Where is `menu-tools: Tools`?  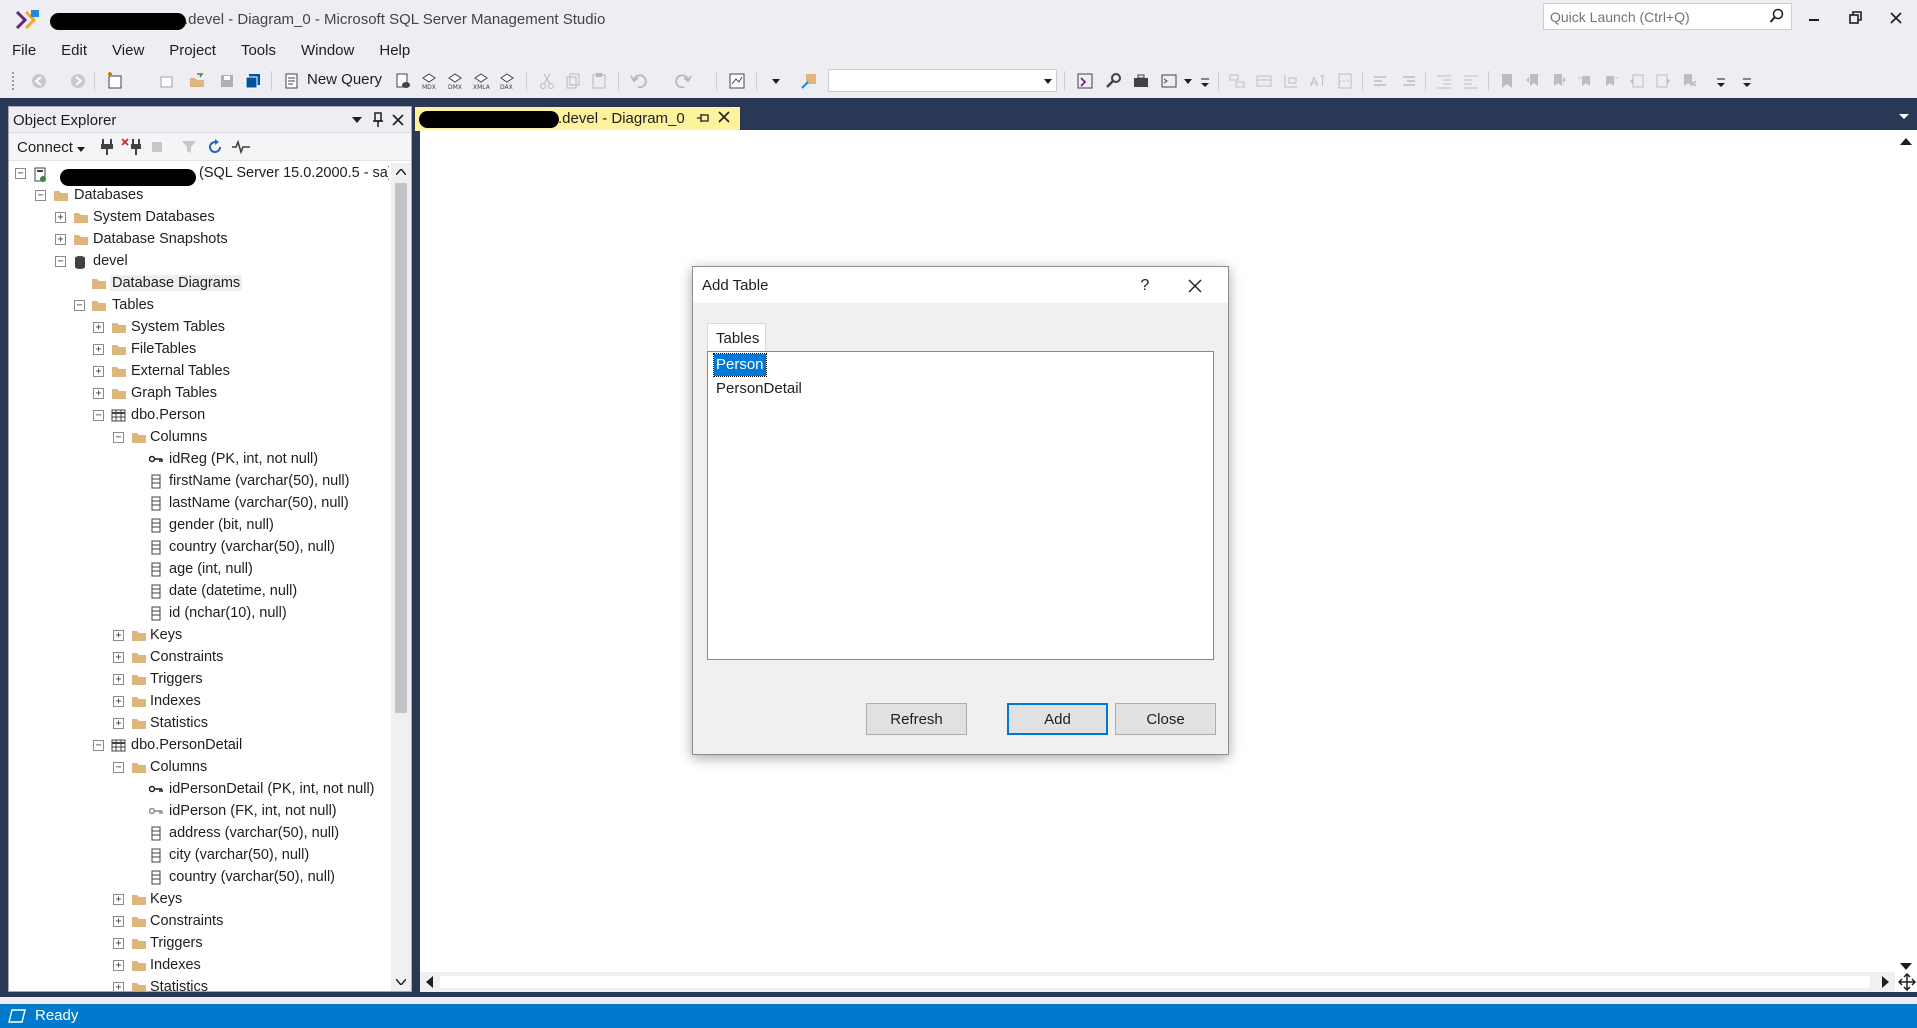
menu-tools: Tools is located at coordinates (258, 52).